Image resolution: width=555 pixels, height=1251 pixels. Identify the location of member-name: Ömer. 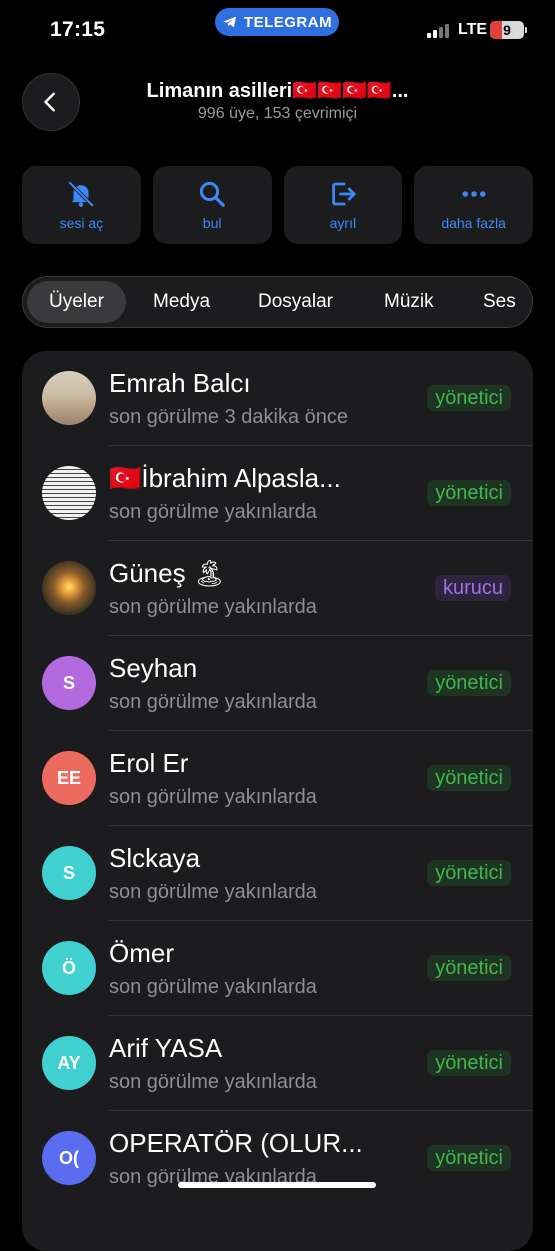
(141, 953).